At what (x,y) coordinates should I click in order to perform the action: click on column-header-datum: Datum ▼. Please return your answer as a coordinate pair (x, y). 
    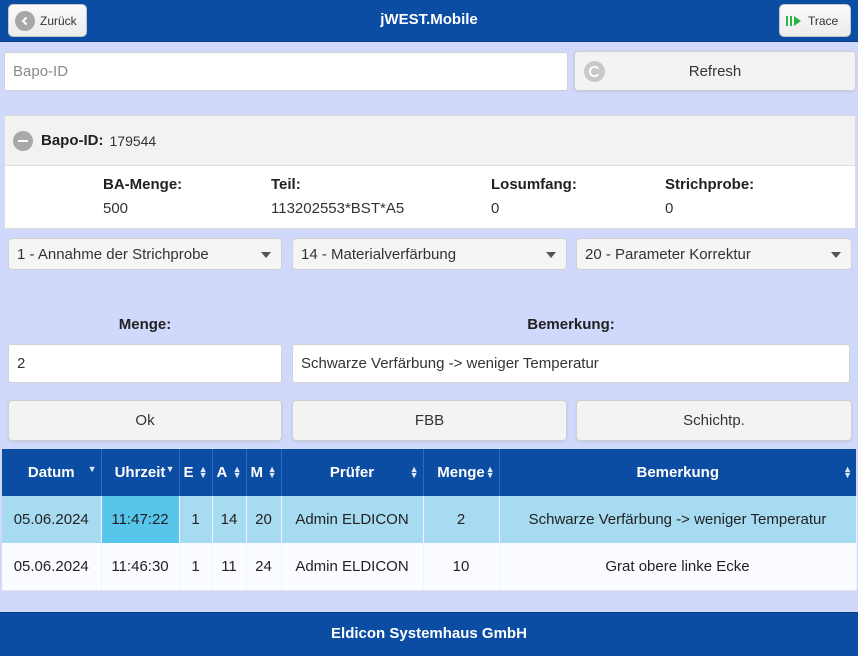
    Looking at the image, I should click on (52, 472).